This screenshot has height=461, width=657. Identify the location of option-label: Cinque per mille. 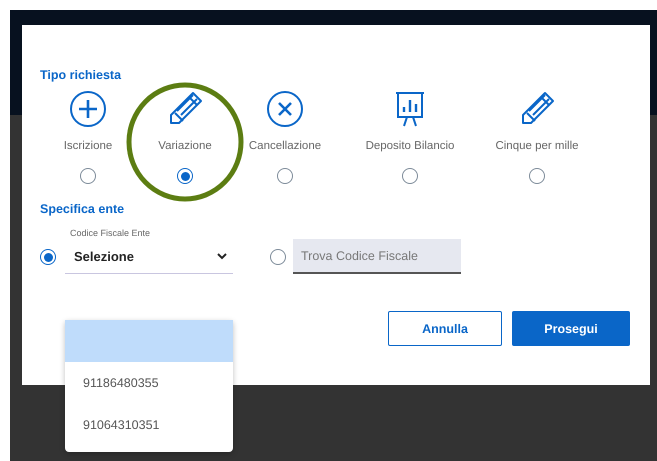
(537, 146).